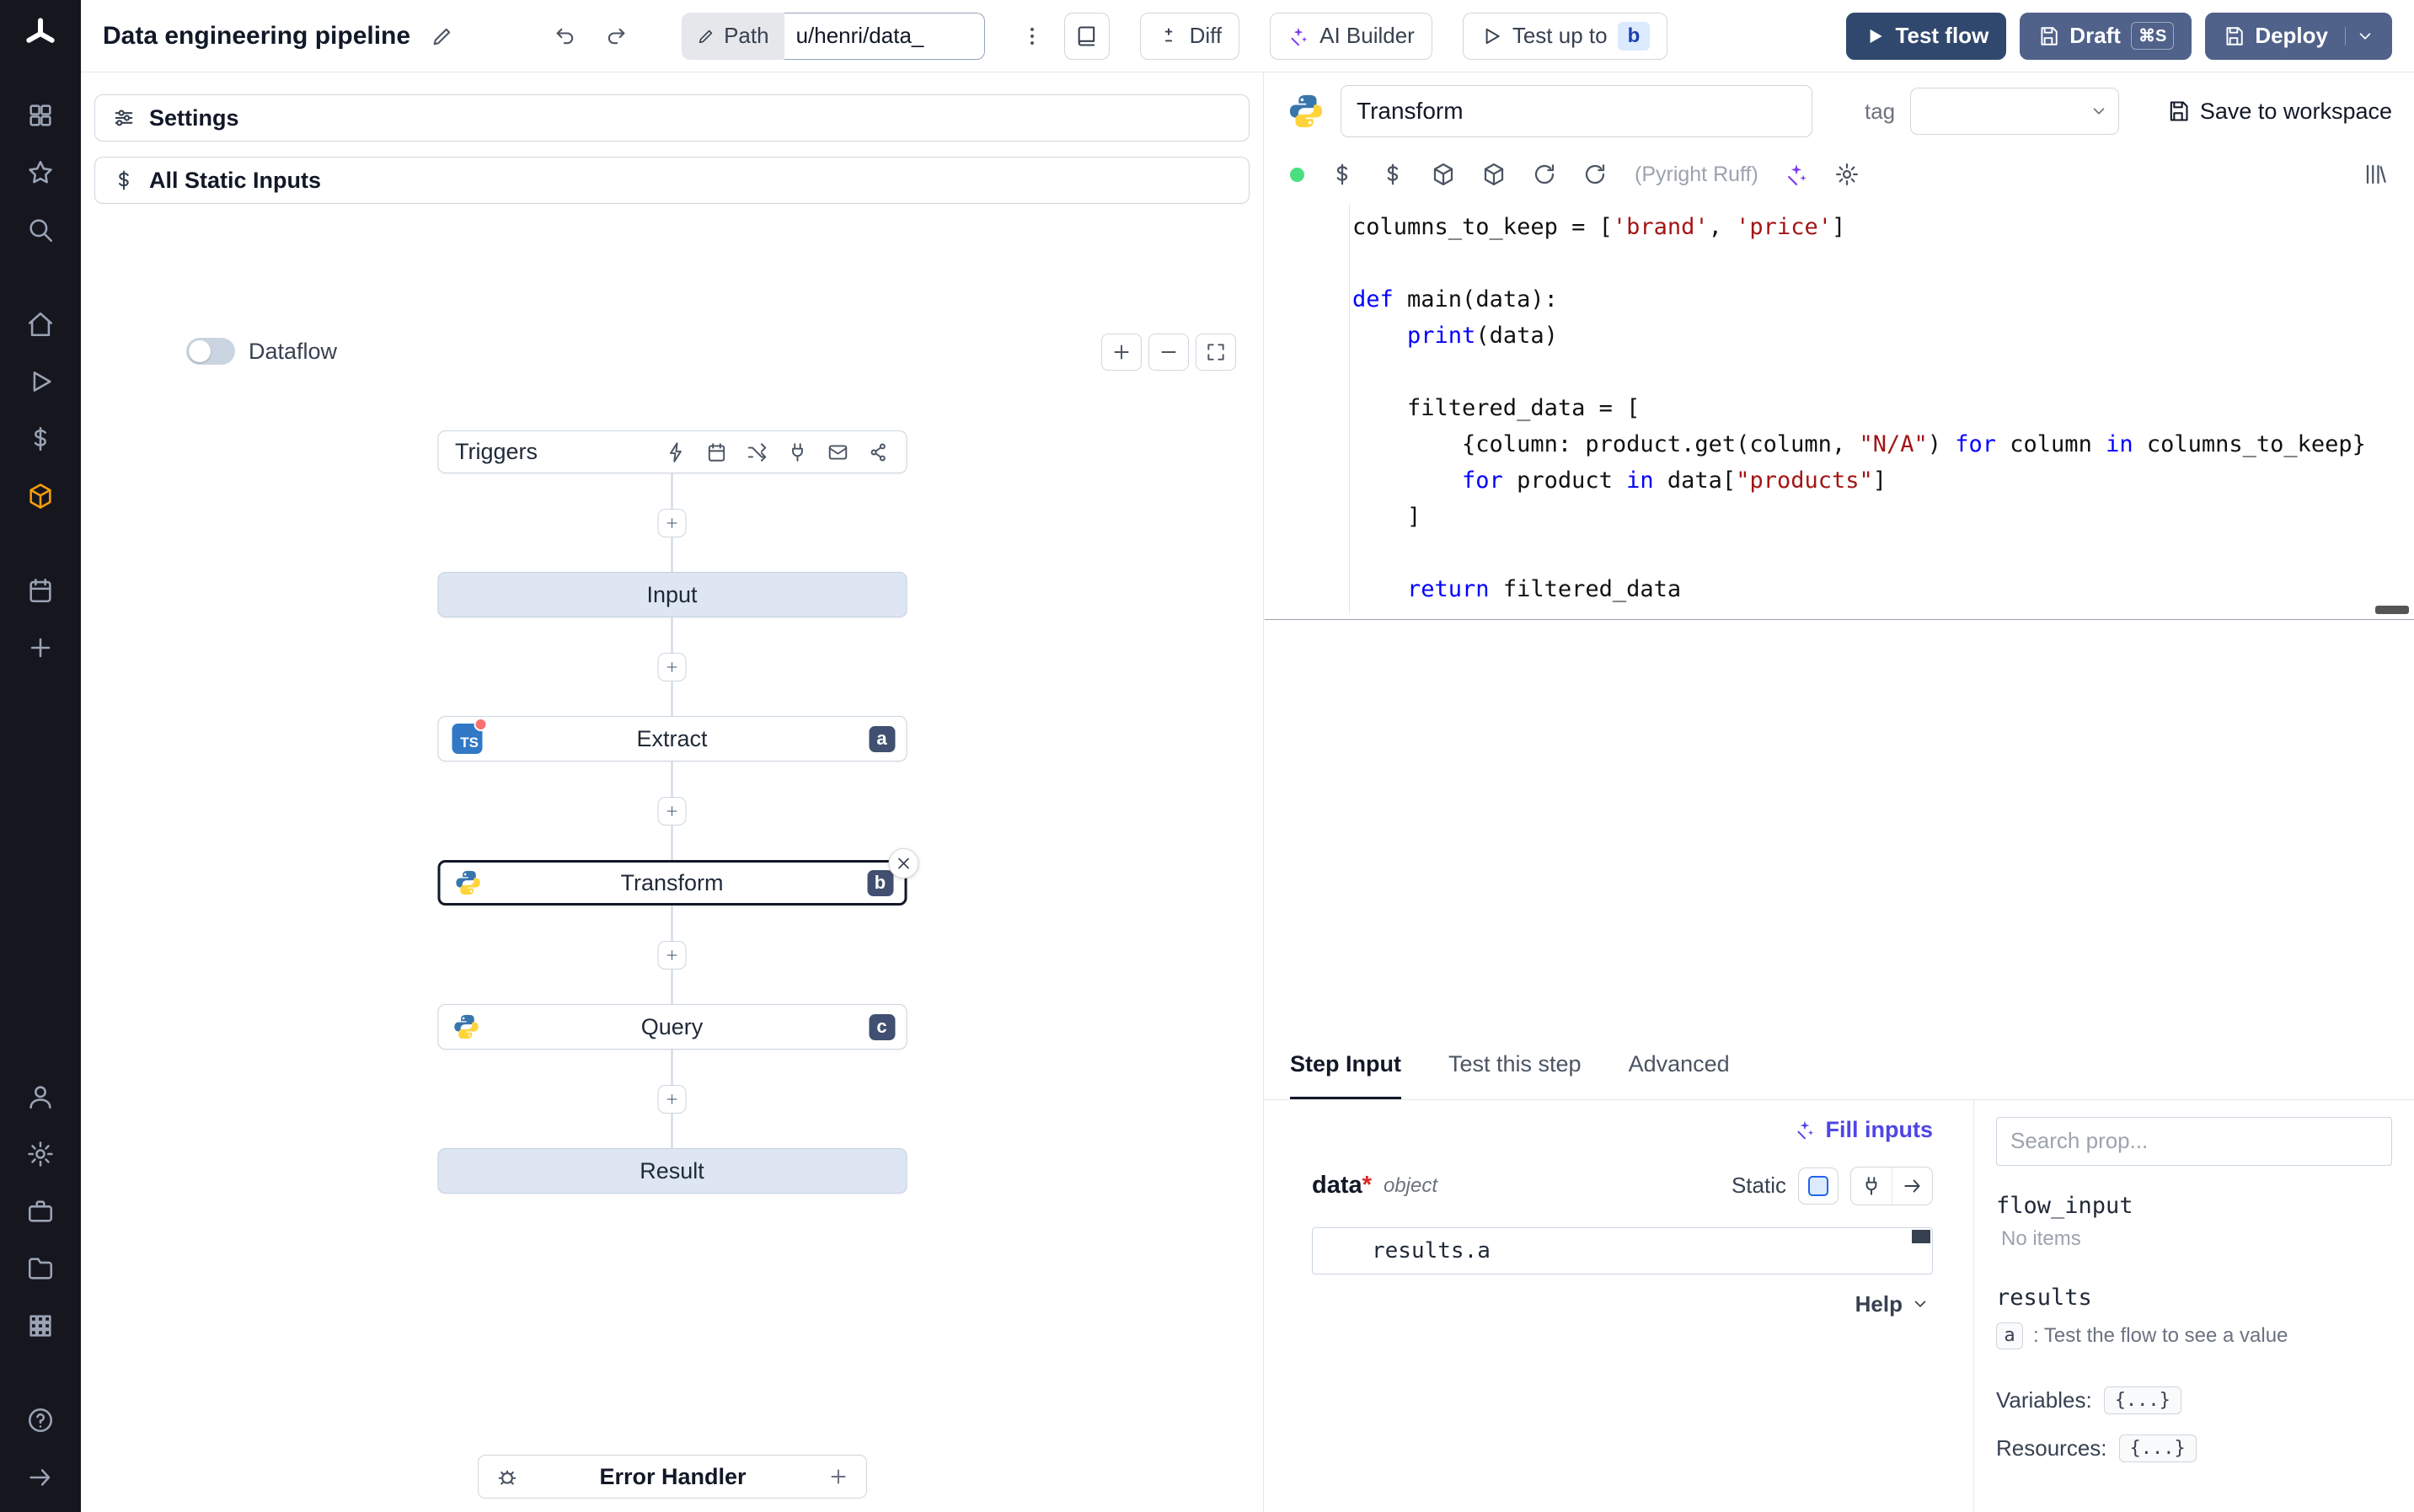  Describe the element at coordinates (1622, 1304) in the screenshot. I see `help-toggle: Help` at that location.